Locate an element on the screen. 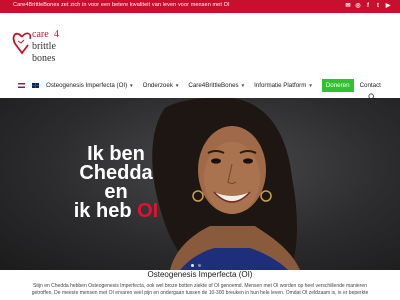 The width and height of the screenshot is (400, 300). nav-item-label: Informatie Platform is located at coordinates (280, 85).